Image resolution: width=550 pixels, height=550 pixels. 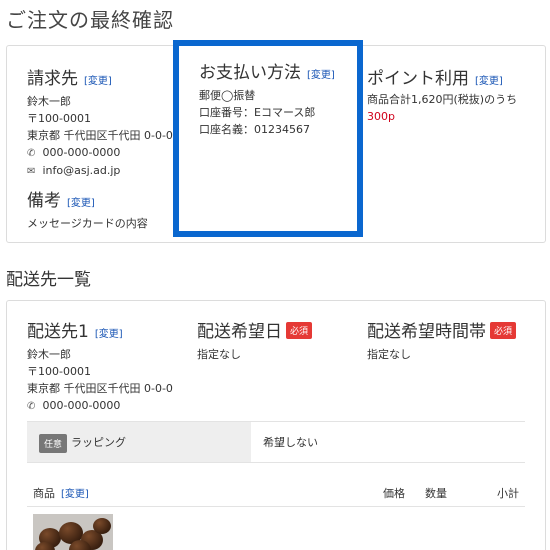 I want to click on mail-icon: ✉, so click(x=31, y=171).